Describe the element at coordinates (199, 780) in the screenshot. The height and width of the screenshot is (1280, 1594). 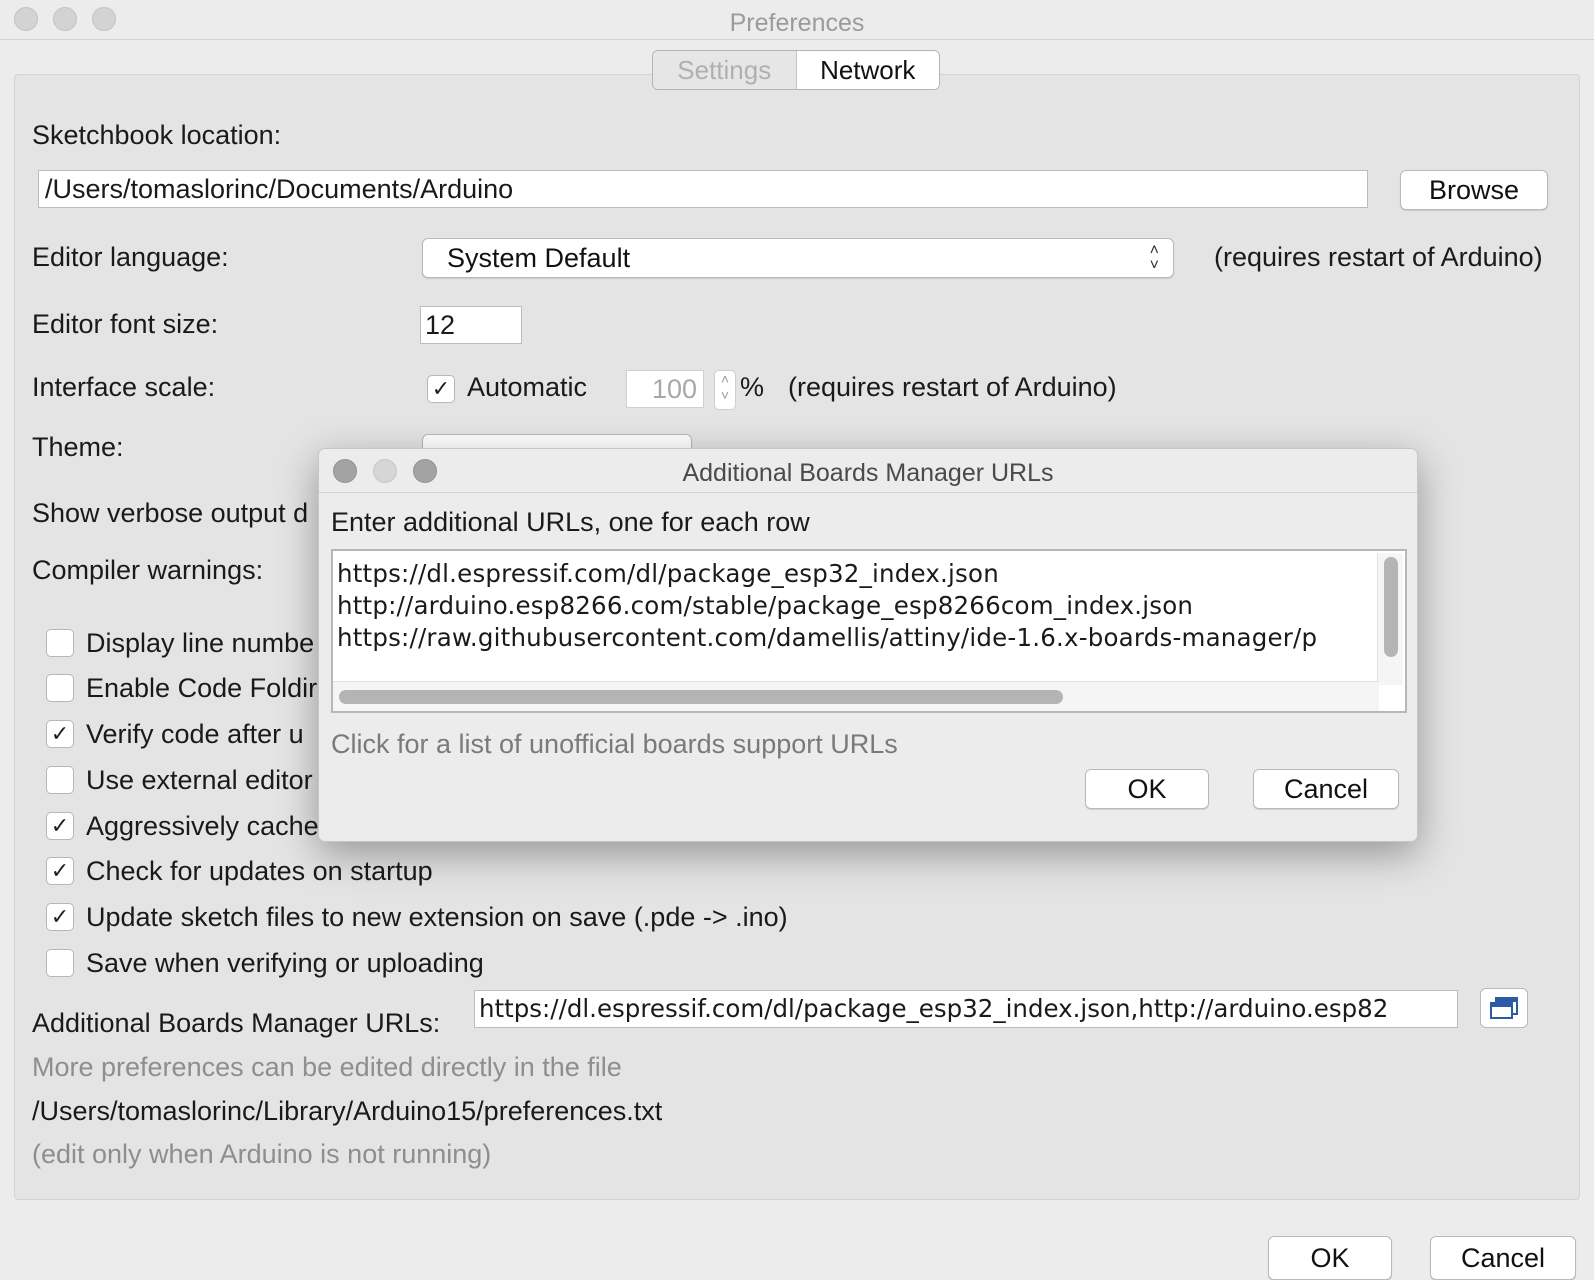
I see `external-editor-label: Use external editor` at that location.